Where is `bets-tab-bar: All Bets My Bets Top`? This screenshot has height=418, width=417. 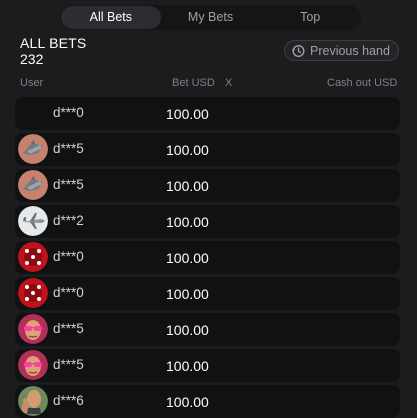 bets-tab-bar: All Bets My Bets Top is located at coordinates (210, 17).